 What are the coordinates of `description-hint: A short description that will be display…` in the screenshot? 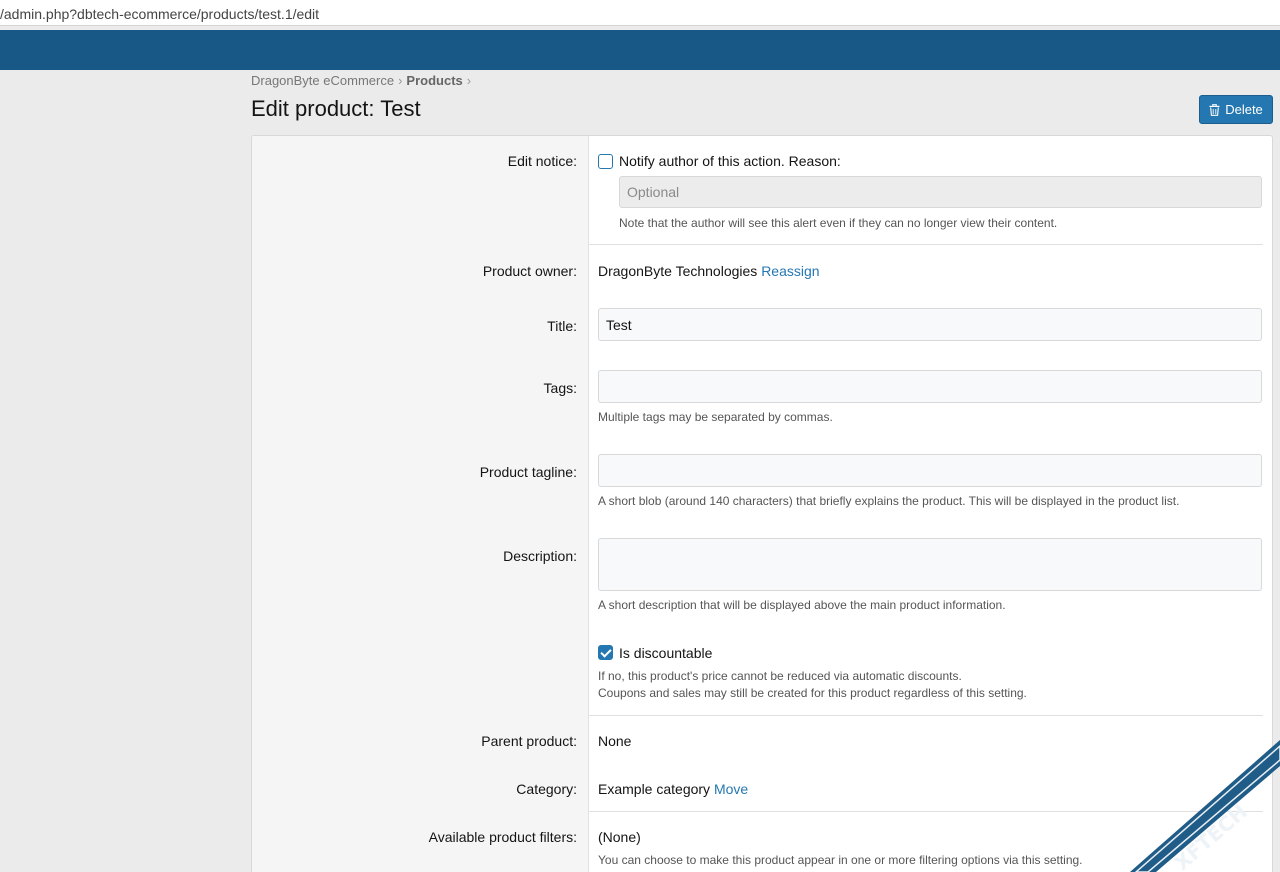 It's located at (802, 605).